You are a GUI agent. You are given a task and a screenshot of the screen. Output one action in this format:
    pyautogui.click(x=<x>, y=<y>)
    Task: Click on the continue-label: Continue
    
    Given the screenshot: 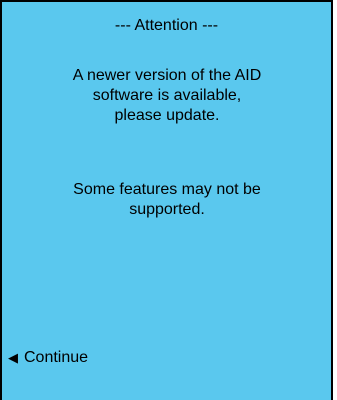 What is the action you would take?
    pyautogui.click(x=56, y=357)
    